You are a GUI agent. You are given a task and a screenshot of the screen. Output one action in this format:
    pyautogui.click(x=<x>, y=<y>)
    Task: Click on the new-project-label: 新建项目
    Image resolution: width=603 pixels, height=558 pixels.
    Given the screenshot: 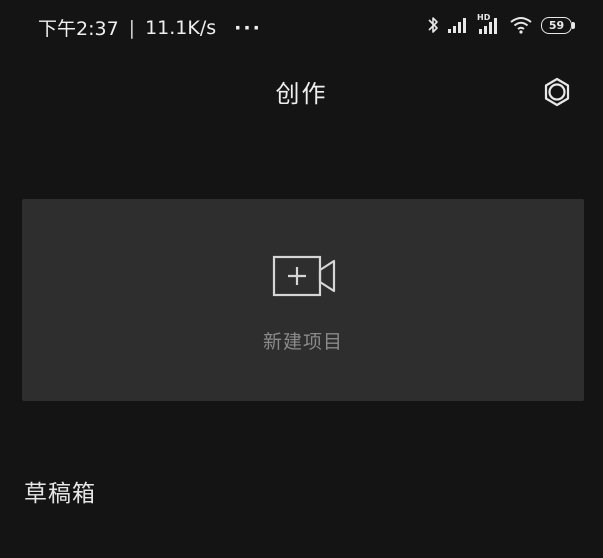 What is the action you would take?
    pyautogui.click(x=302, y=342)
    